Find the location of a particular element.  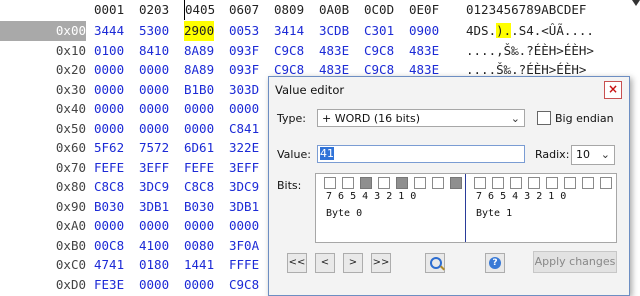

find-button is located at coordinates (435, 263).